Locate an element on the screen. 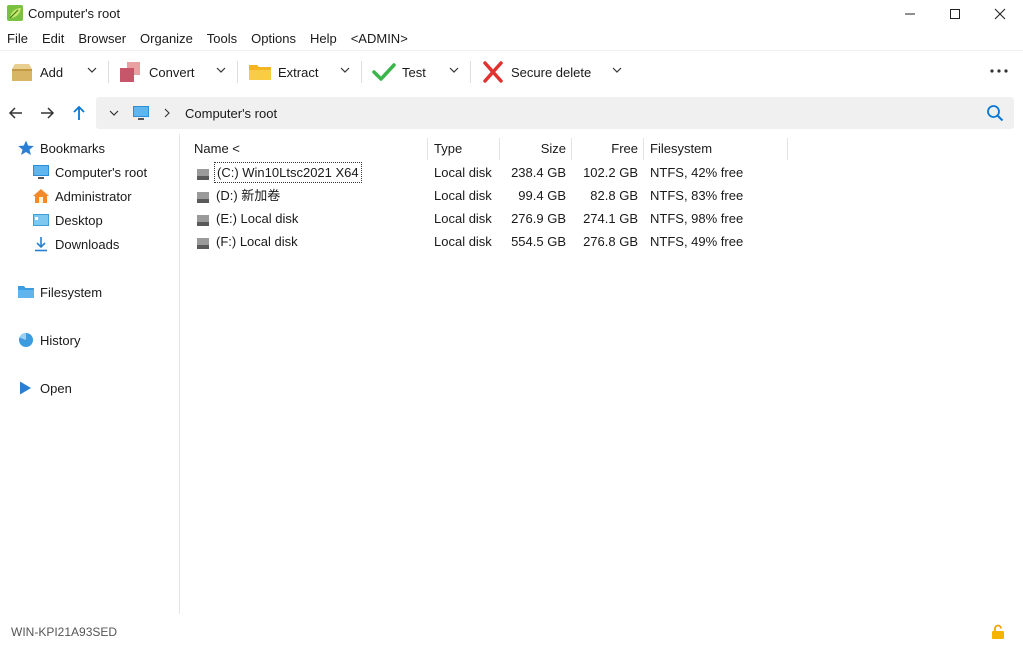 The height and width of the screenshot is (648, 1023). test-label: Test is located at coordinates (414, 72).